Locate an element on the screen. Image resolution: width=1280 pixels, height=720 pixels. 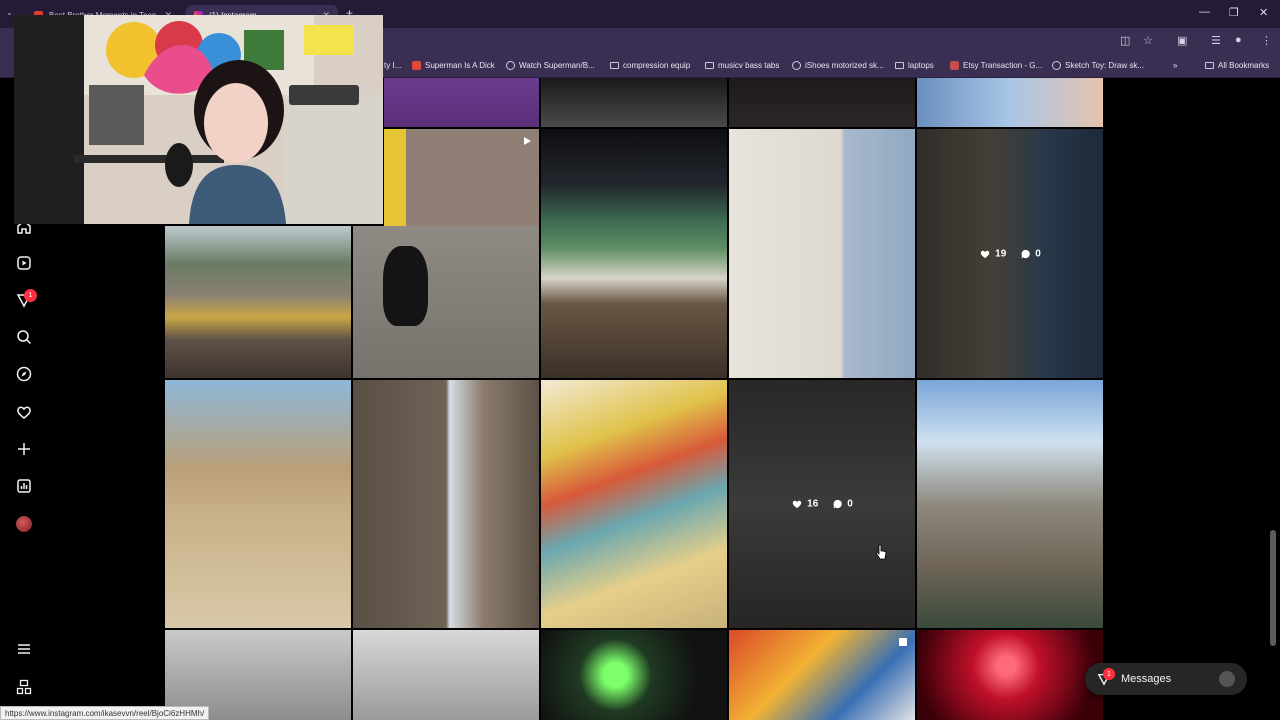
post-stats: 19 0 is located at coordinates (1010, 253).